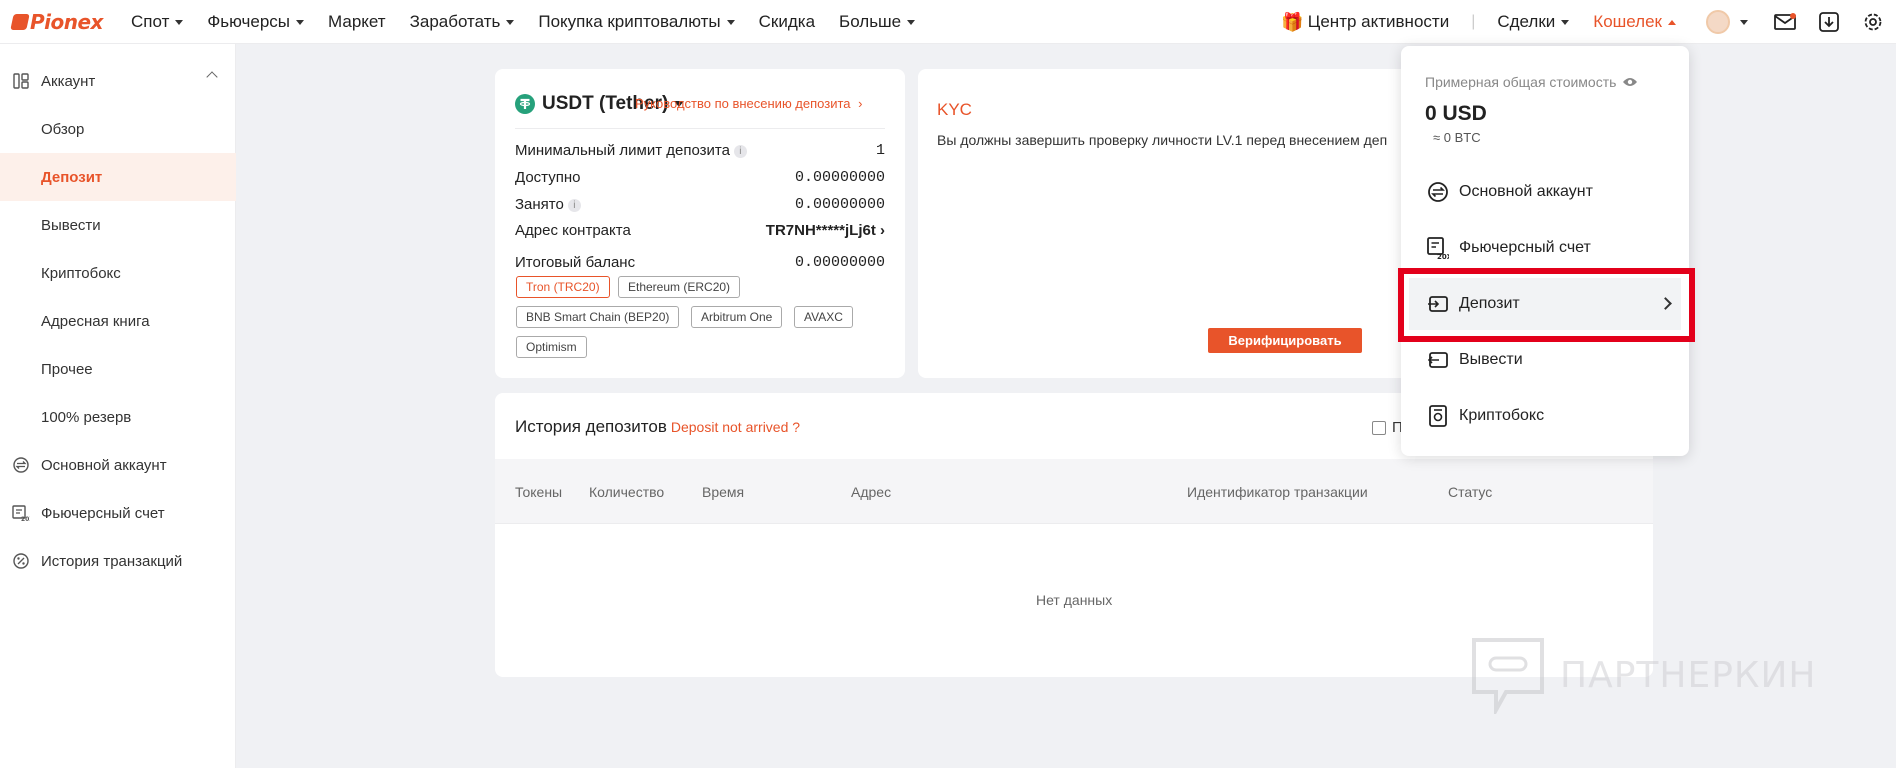  Describe the element at coordinates (1438, 416) in the screenshot. I see `cryptobox-icon` at that location.